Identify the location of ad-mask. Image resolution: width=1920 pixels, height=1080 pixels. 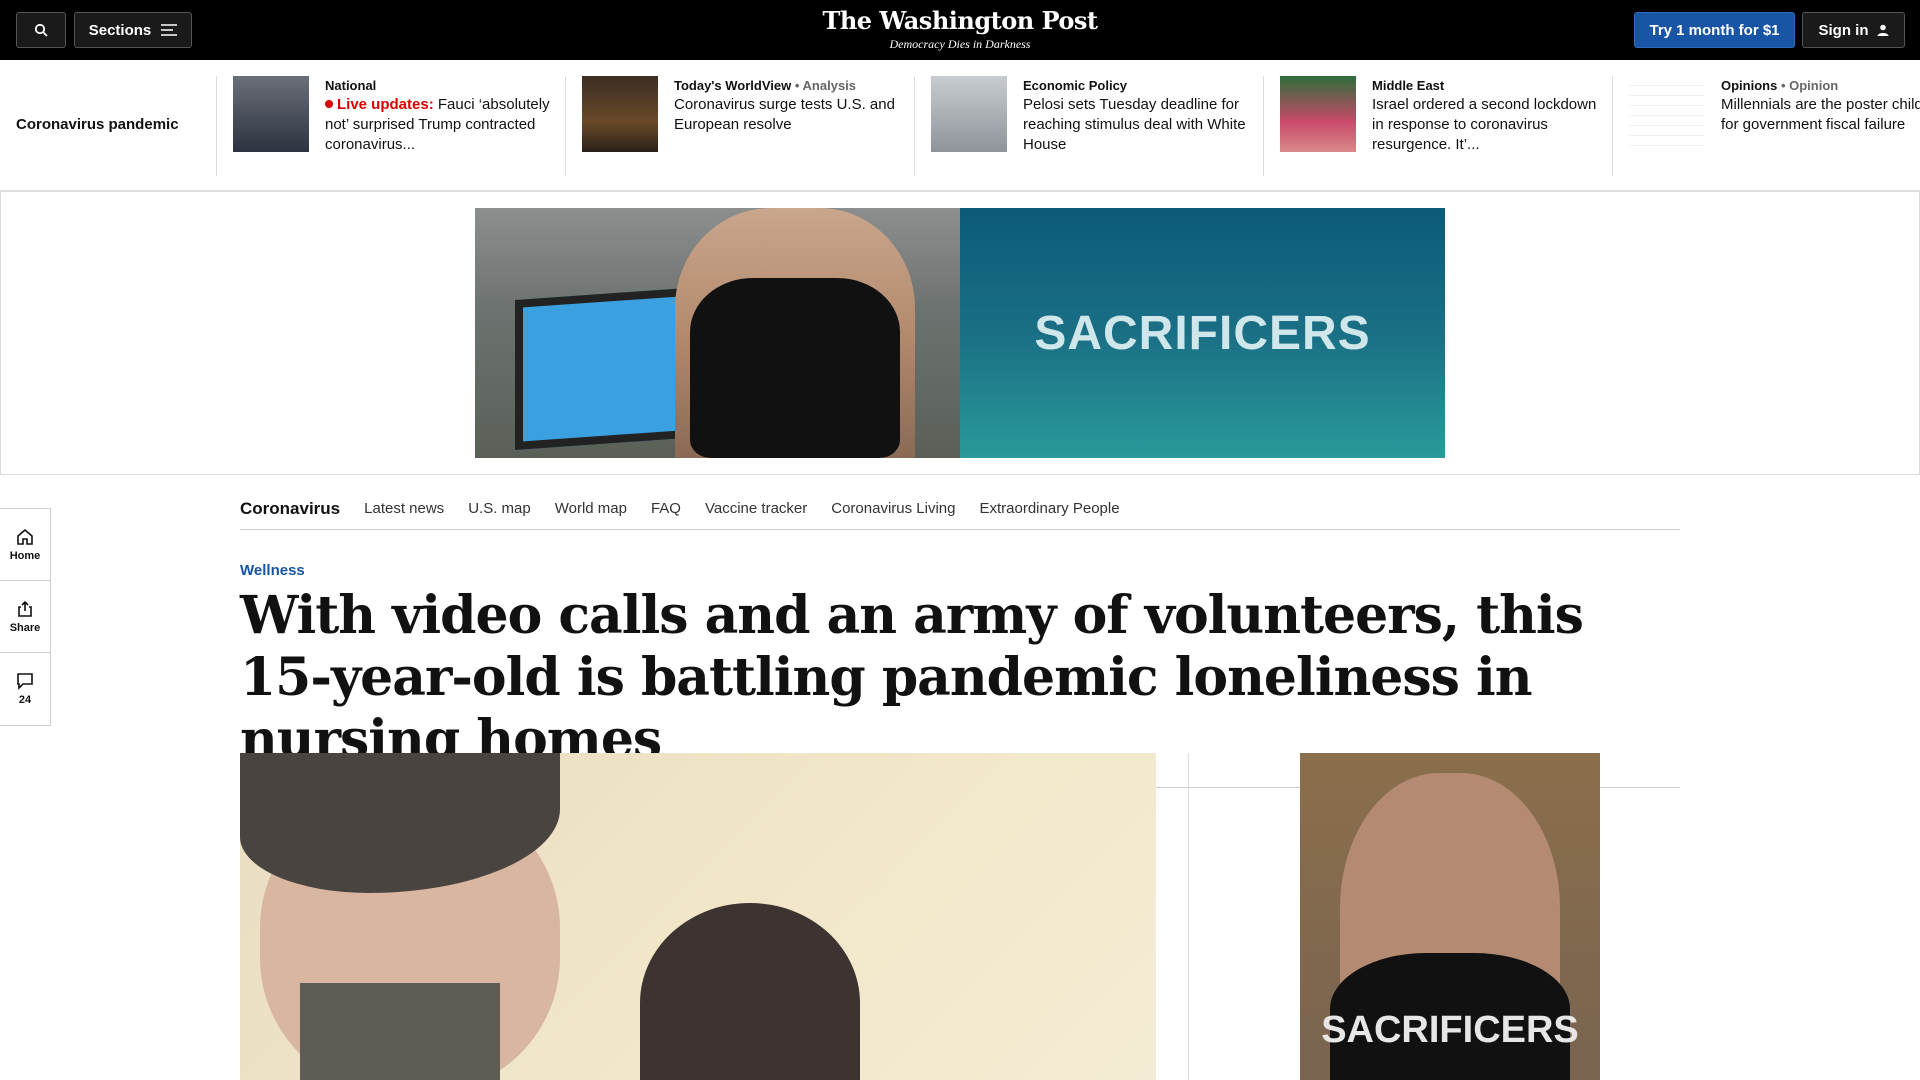
(795, 368).